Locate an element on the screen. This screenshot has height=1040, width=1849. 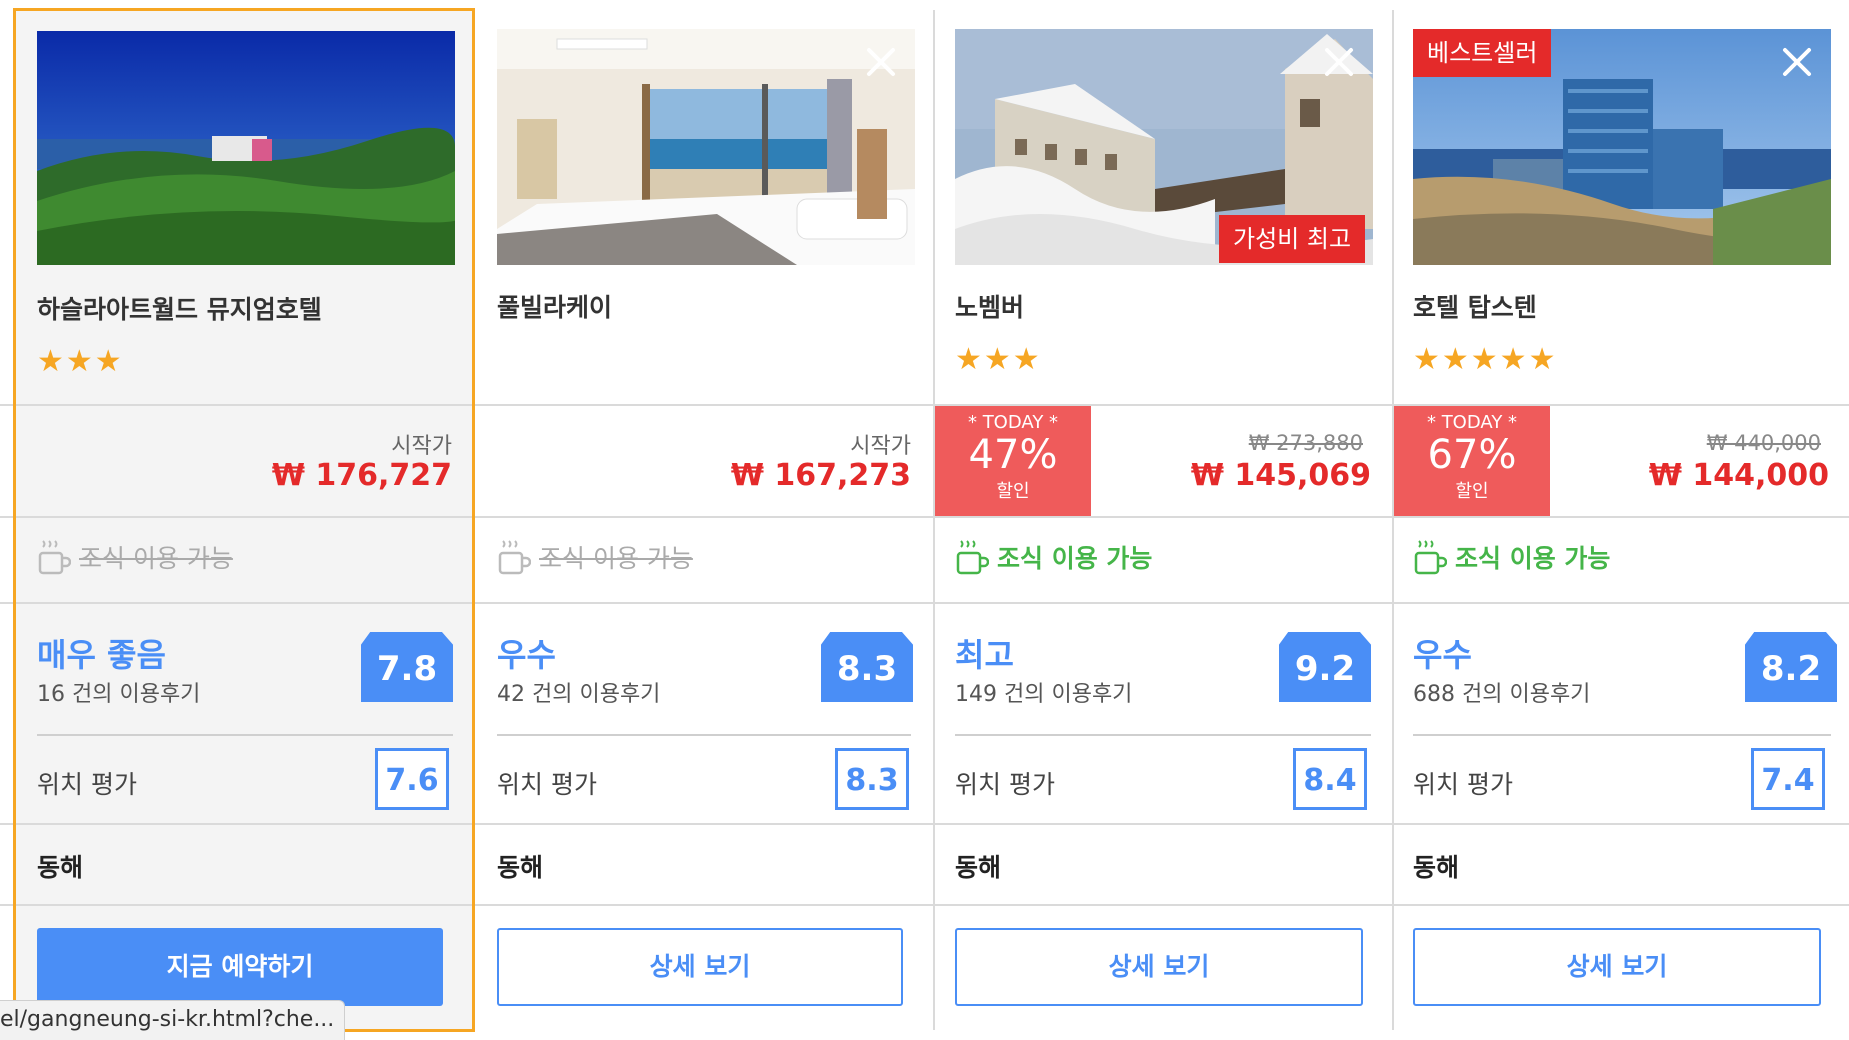
original-price: ₩ 440,000 is located at coordinates (1763, 443).